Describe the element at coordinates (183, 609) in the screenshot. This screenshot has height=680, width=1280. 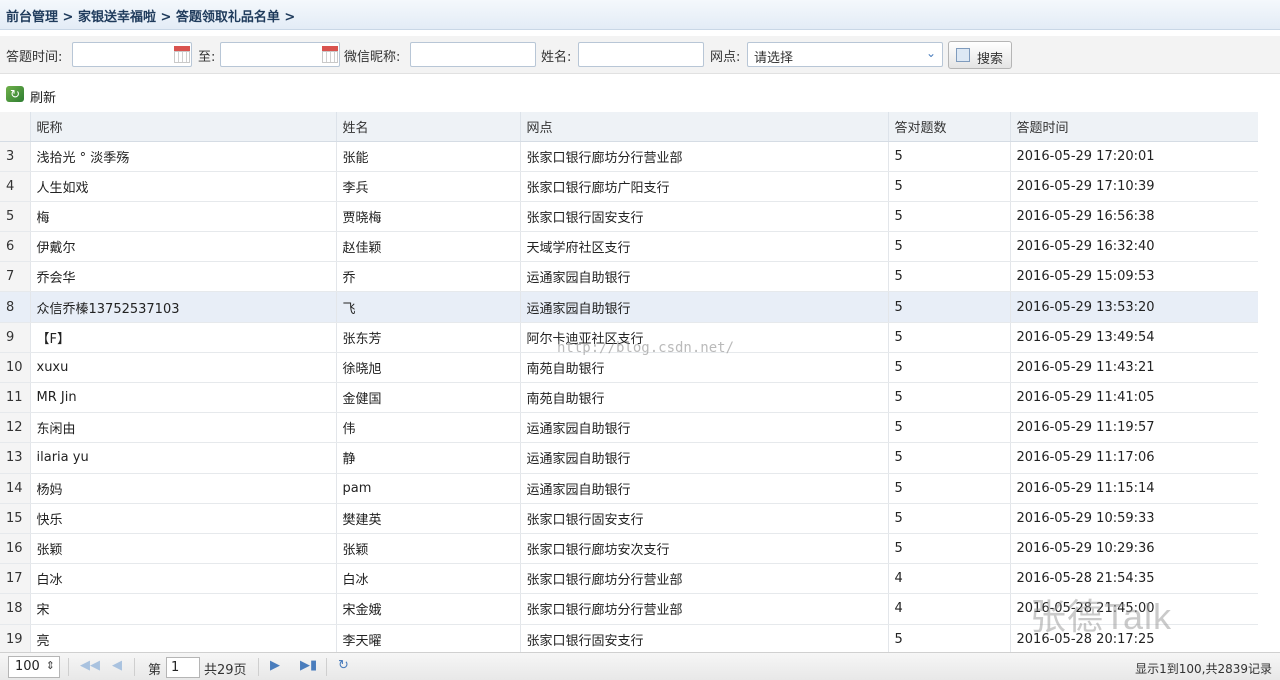
I see `cell-nickname: 宋` at that location.